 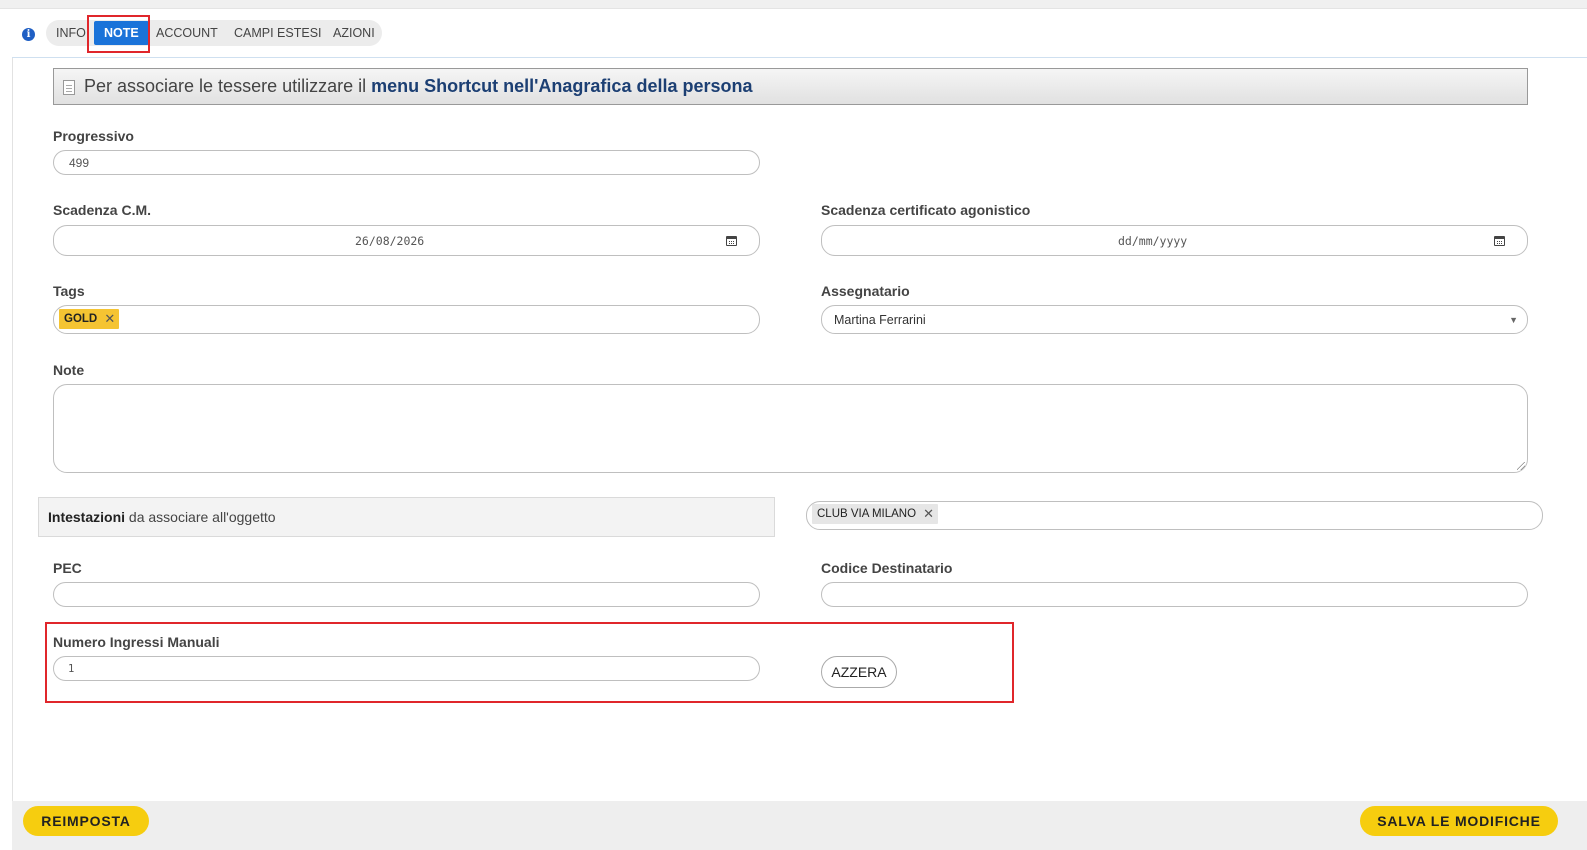 I want to click on tags-label: Tags, so click(x=69, y=291).